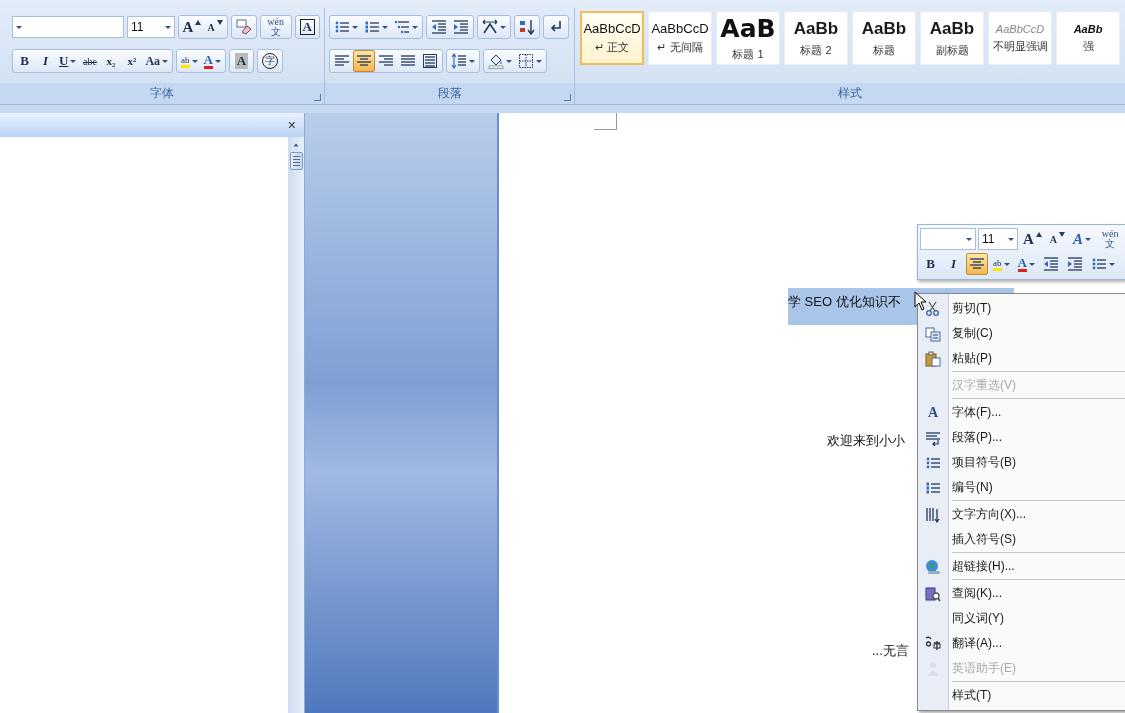 Image resolution: width=1125 pixels, height=713 pixels. What do you see at coordinates (496, 61) in the screenshot?
I see `paint-bucket-icon` at bounding box center [496, 61].